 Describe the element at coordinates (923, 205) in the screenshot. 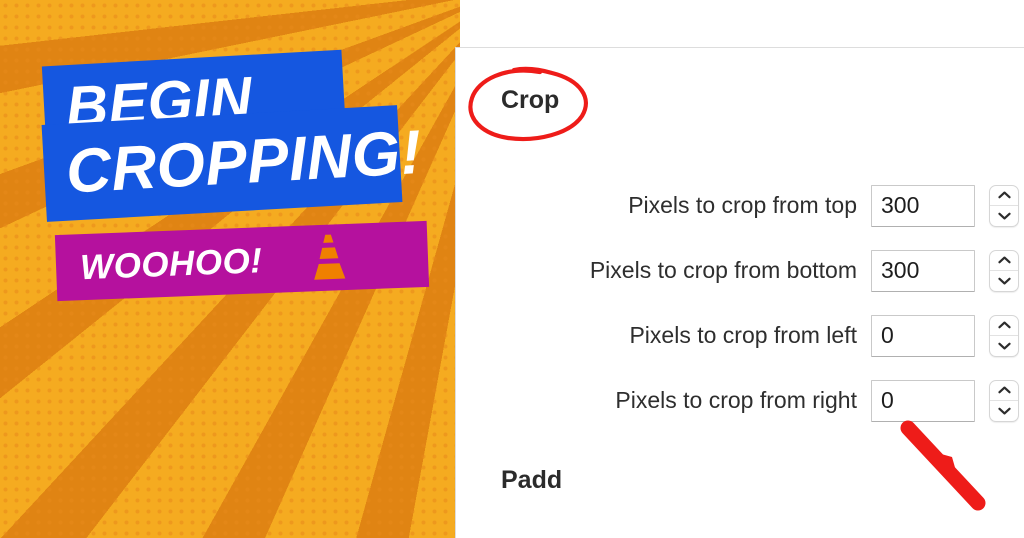

I see `input-crop-top` at that location.